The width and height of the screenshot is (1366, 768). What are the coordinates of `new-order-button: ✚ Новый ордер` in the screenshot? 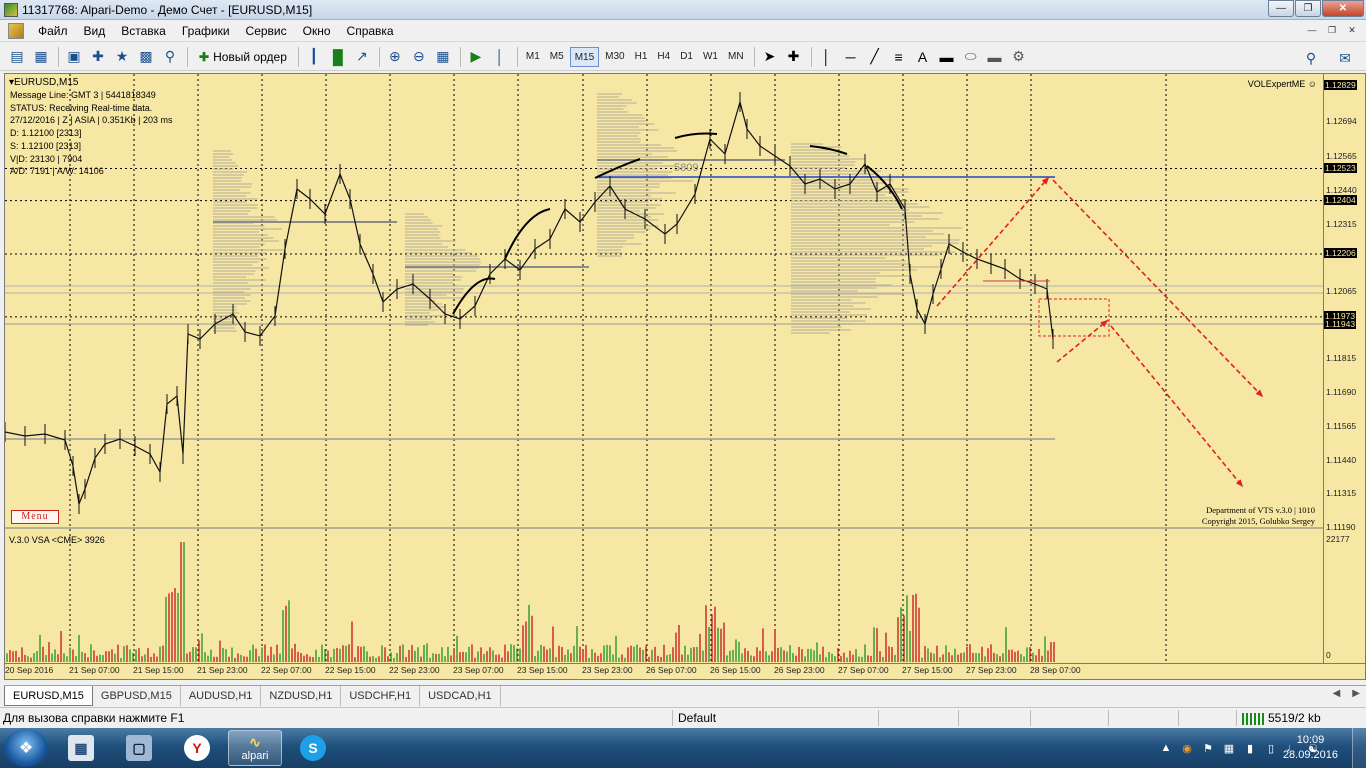 It's located at (243, 57).